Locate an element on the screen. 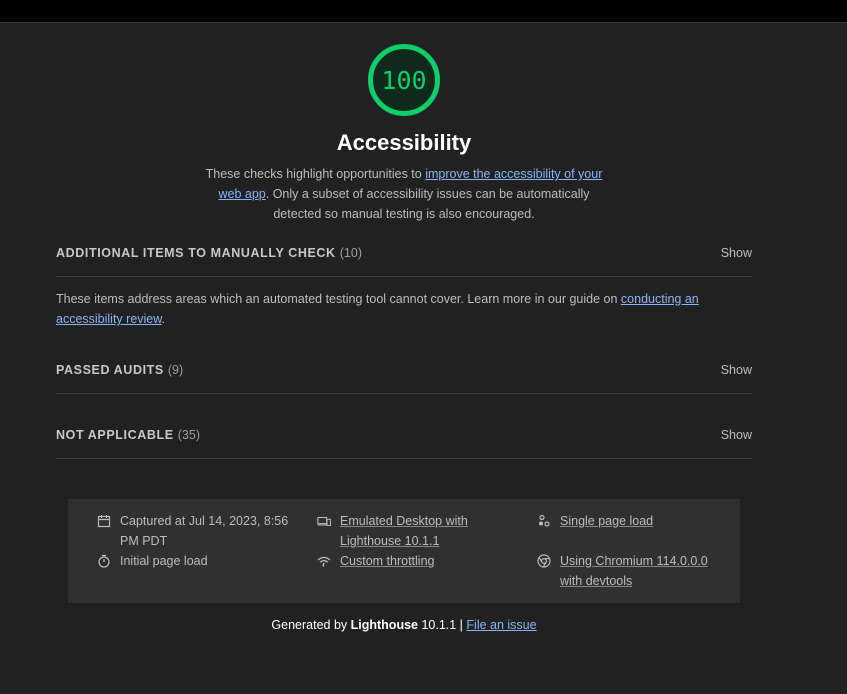 The width and height of the screenshot is (847, 694). chromium-text: Using Chromium 114.0.0.0 with devtools is located at coordinates (638, 571).